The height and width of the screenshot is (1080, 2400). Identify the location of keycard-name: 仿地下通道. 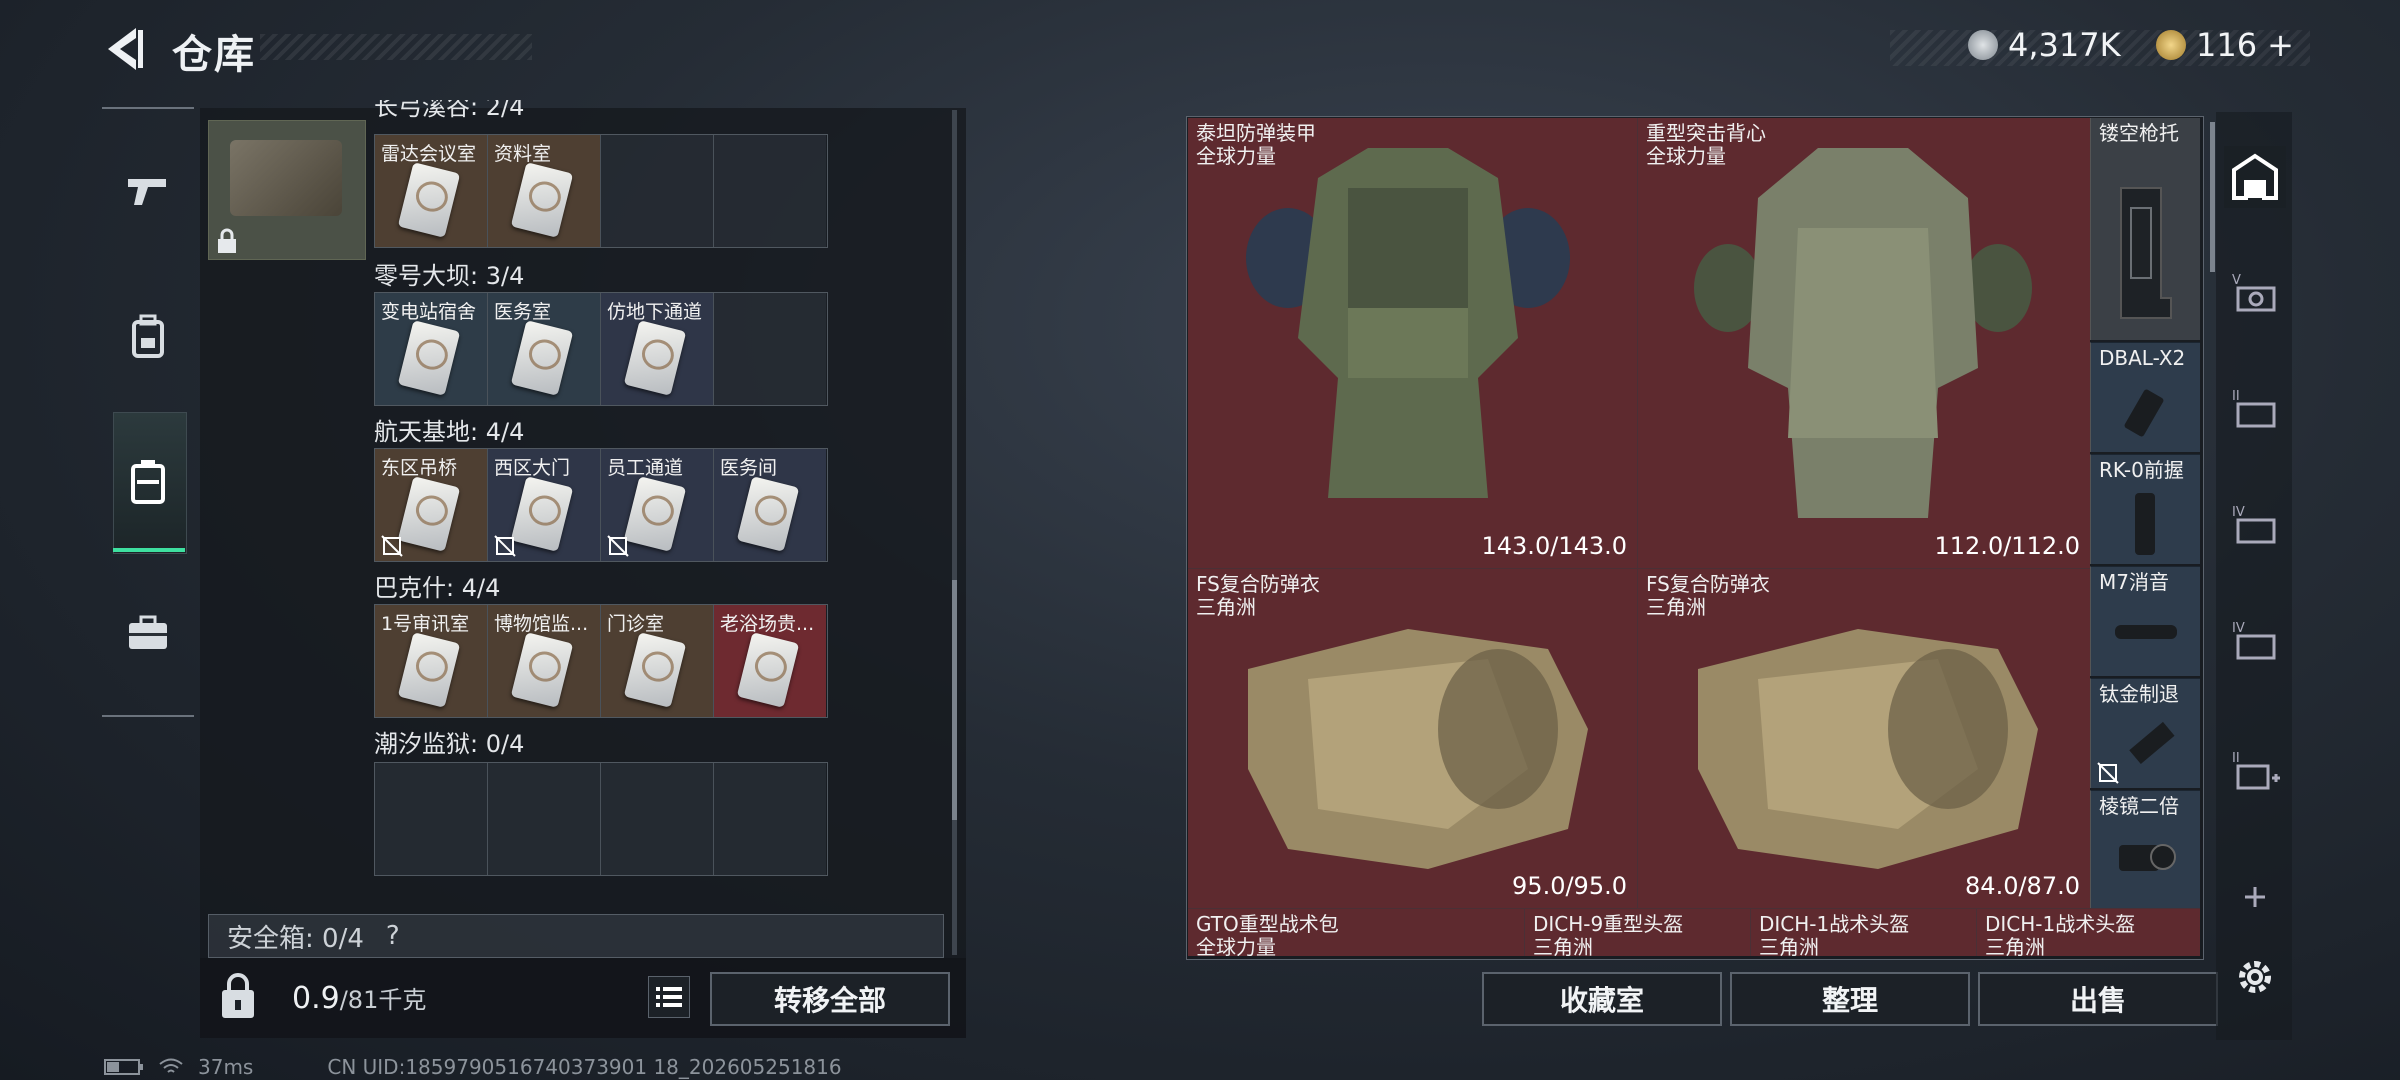
(655, 312).